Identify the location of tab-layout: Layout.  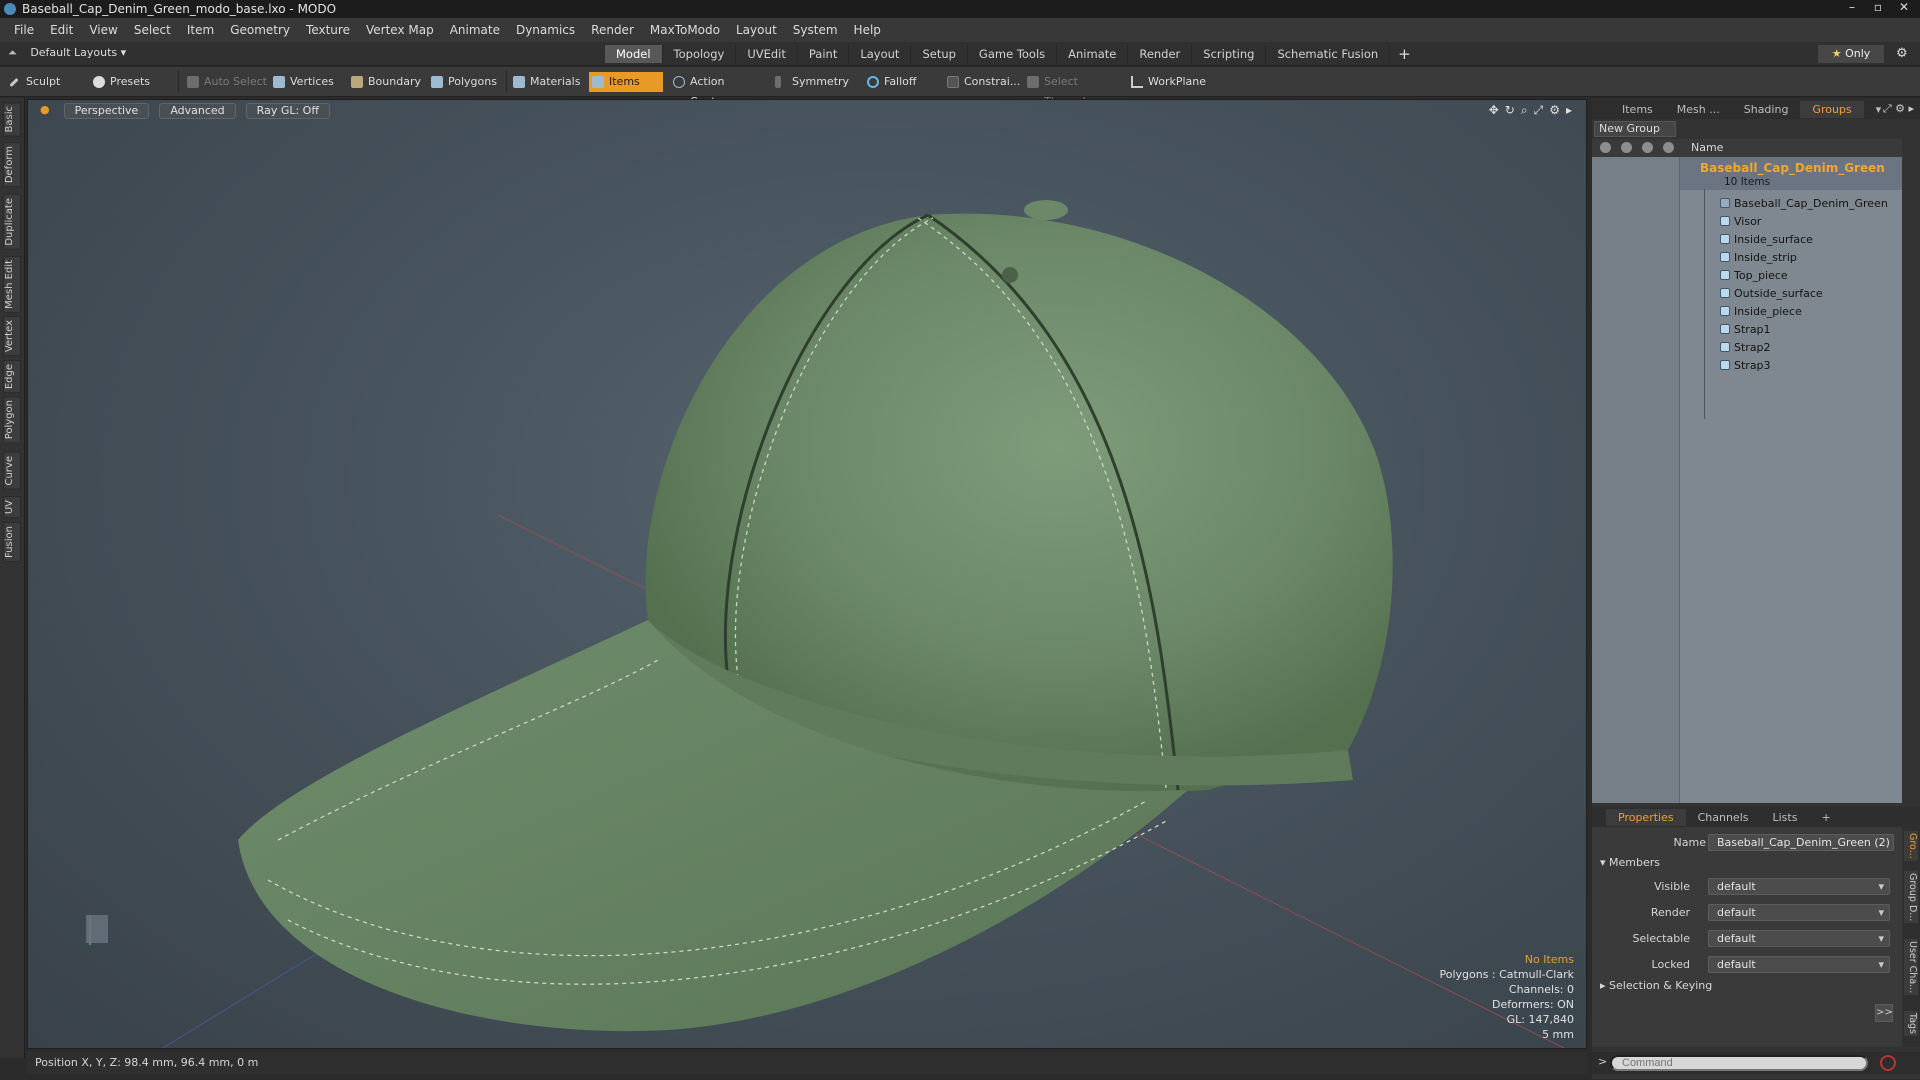
(880, 54).